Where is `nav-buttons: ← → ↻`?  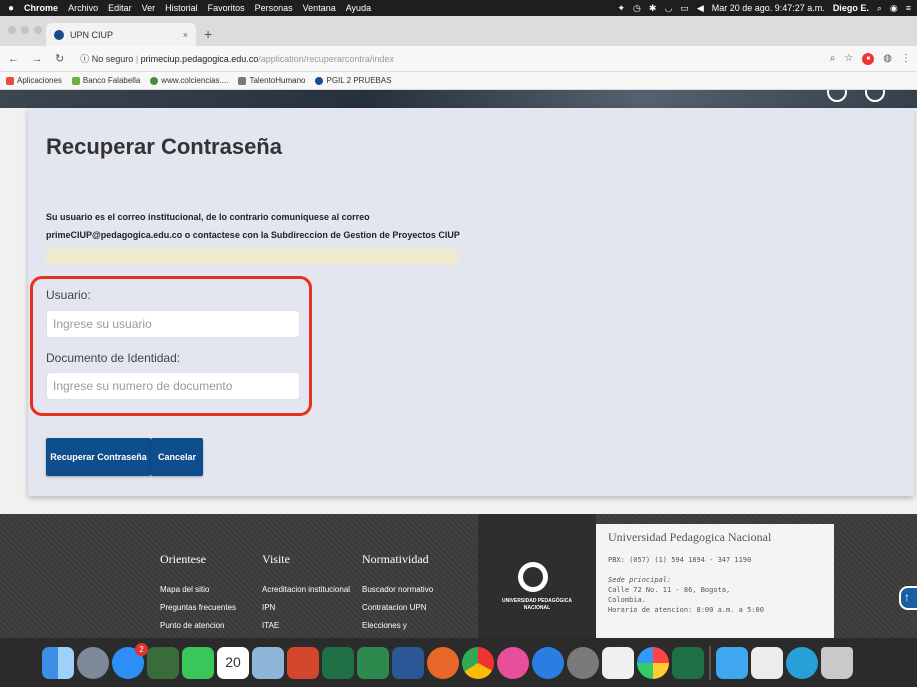 nav-buttons: ← → ↻ is located at coordinates (41, 58).